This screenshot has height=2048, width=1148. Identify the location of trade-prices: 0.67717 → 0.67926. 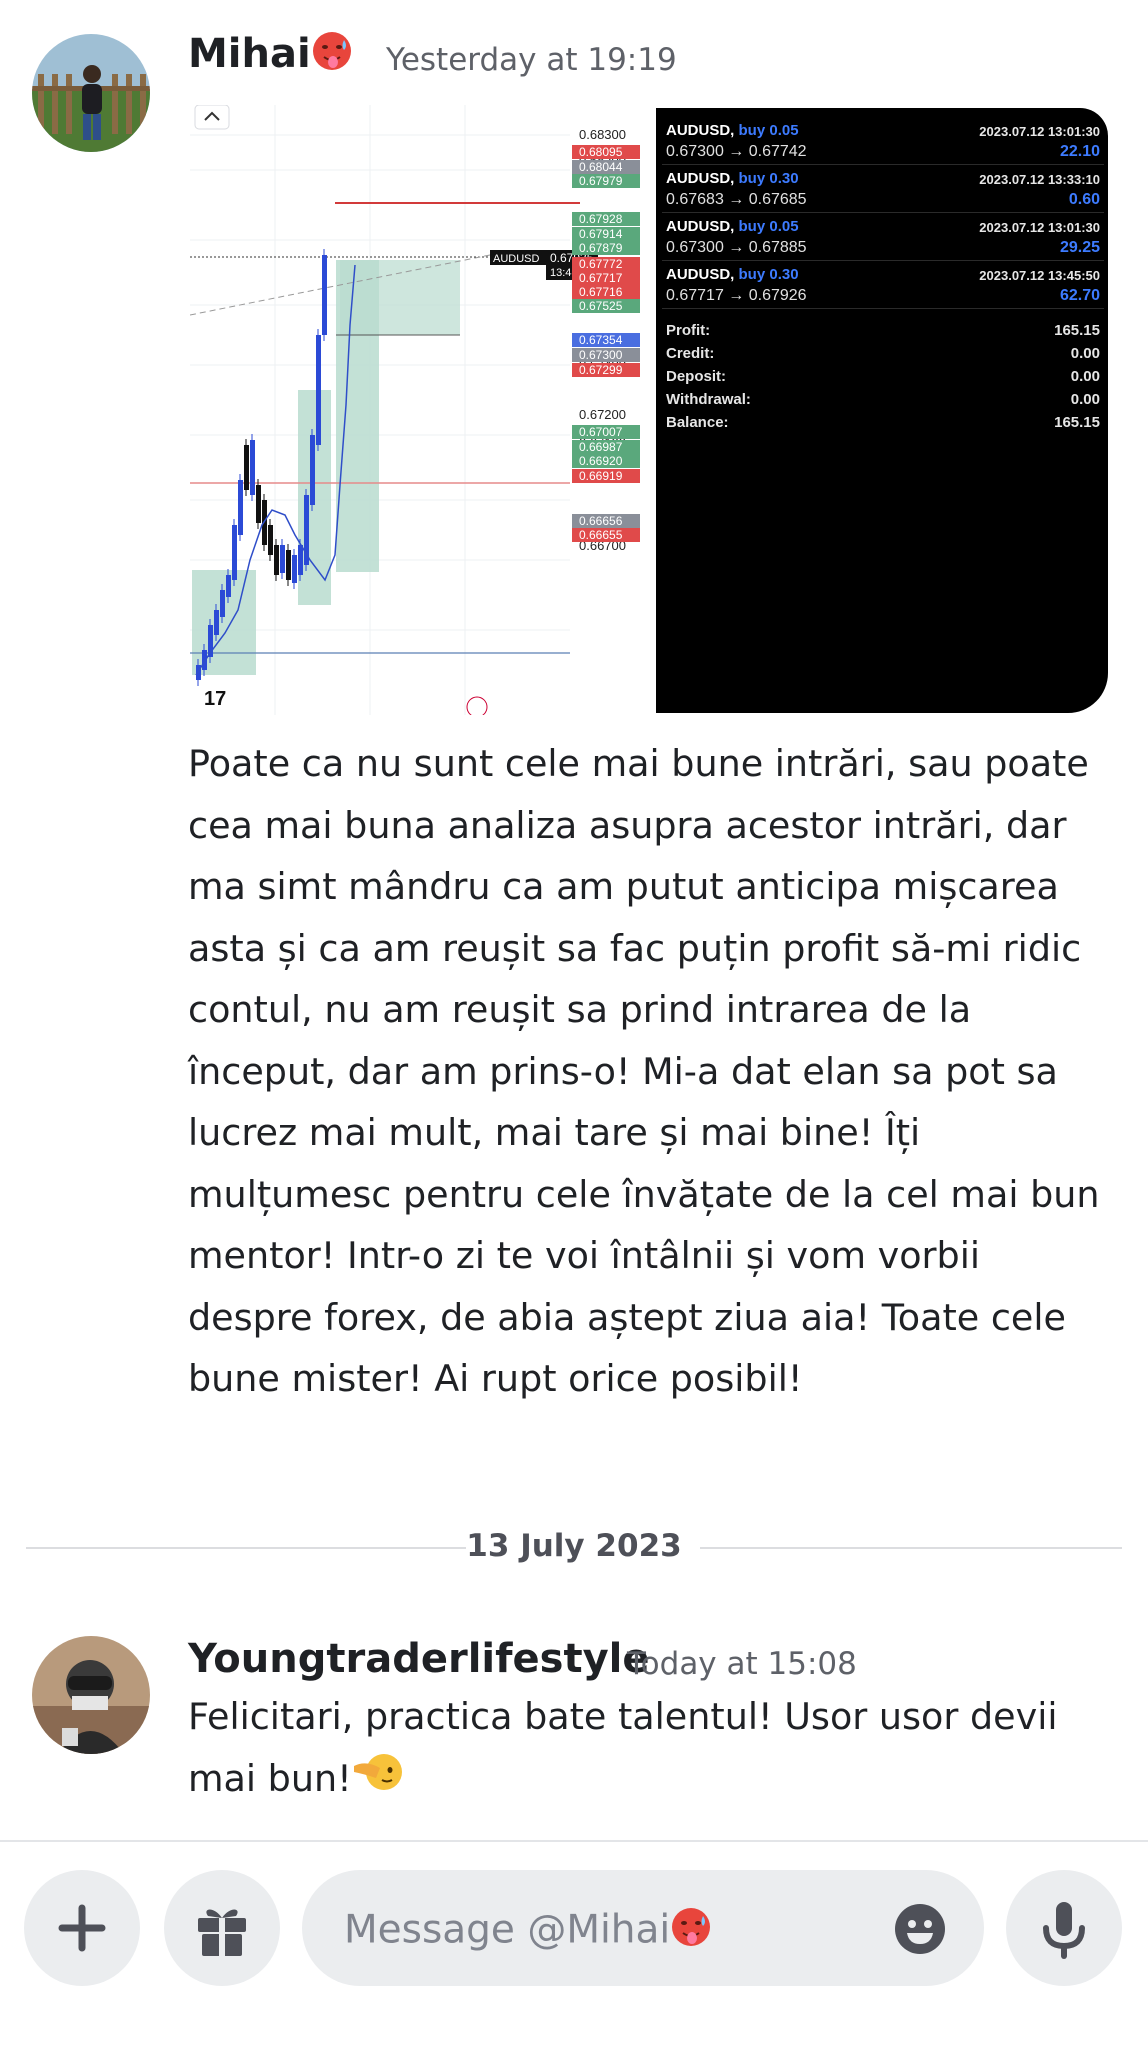
(736, 295).